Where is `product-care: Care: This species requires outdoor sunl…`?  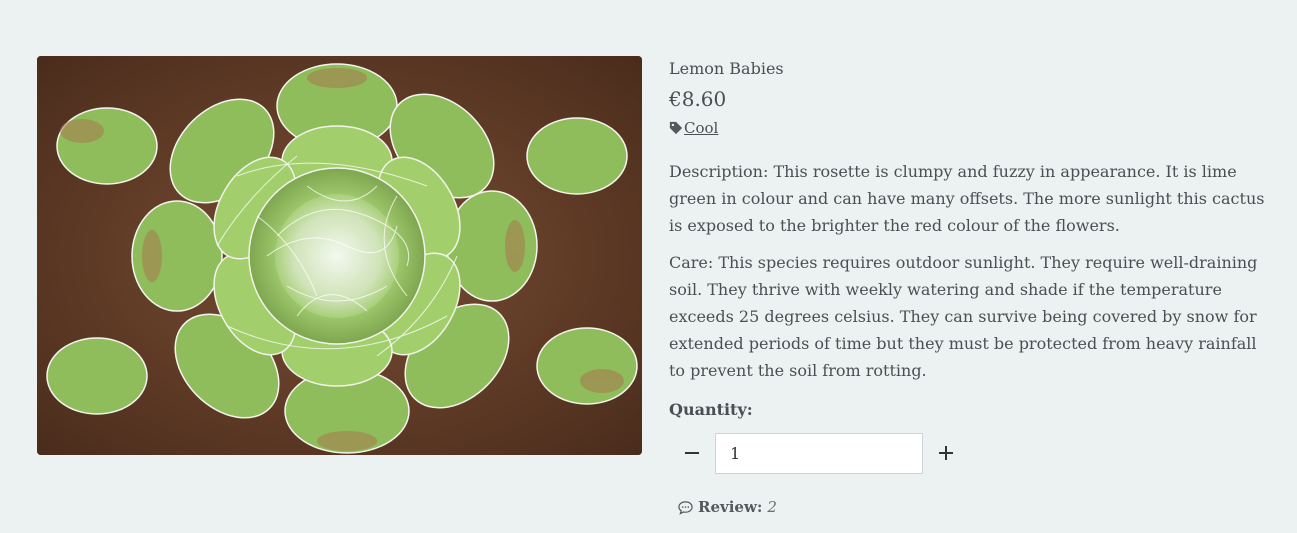
product-care: Care: This species requires outdoor sunl… is located at coordinates (963, 316).